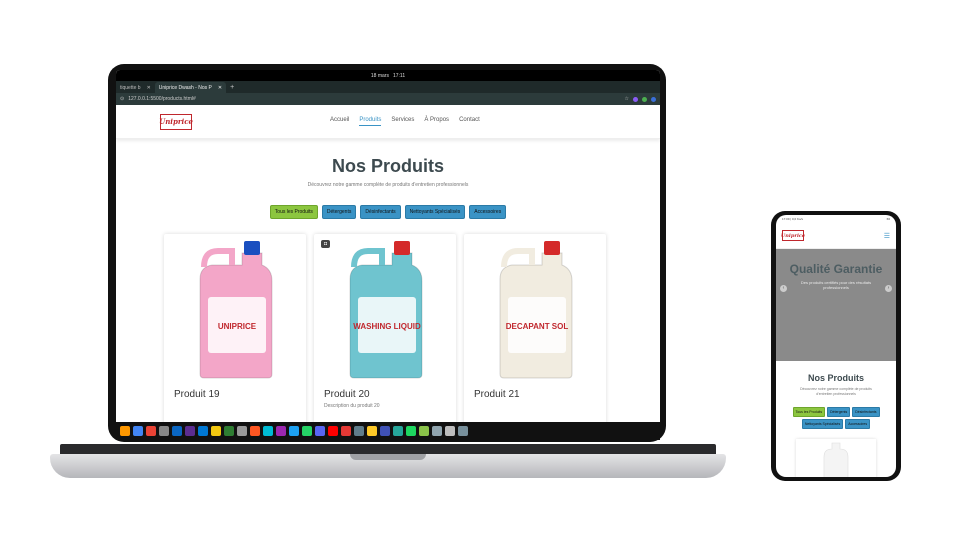  I want to click on phone-filter-accessoires: Accessoires, so click(858, 424).